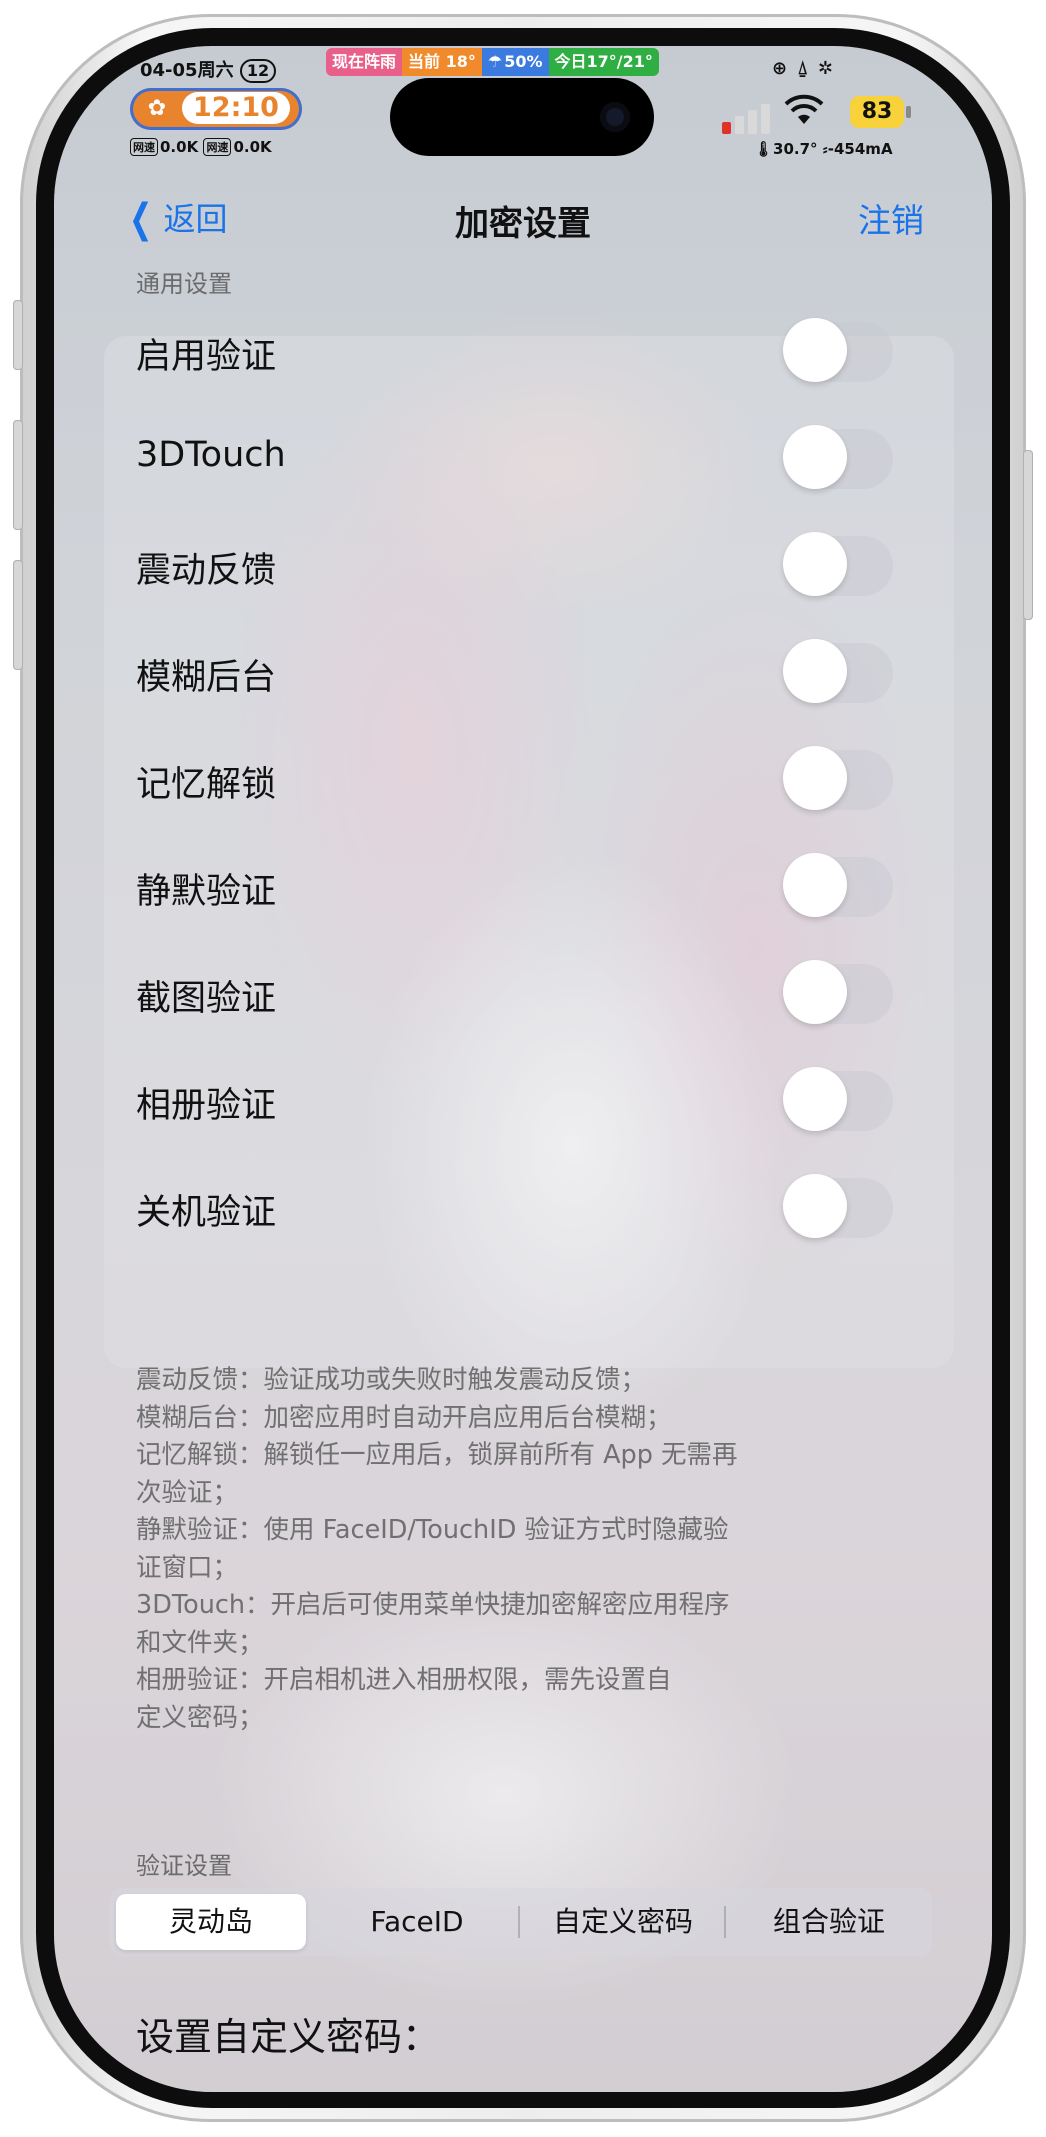  Describe the element at coordinates (433, 1605) in the screenshot. I see `description-line: 3DTouch：开启后可使用菜单快捷加密解密应用程序` at that location.